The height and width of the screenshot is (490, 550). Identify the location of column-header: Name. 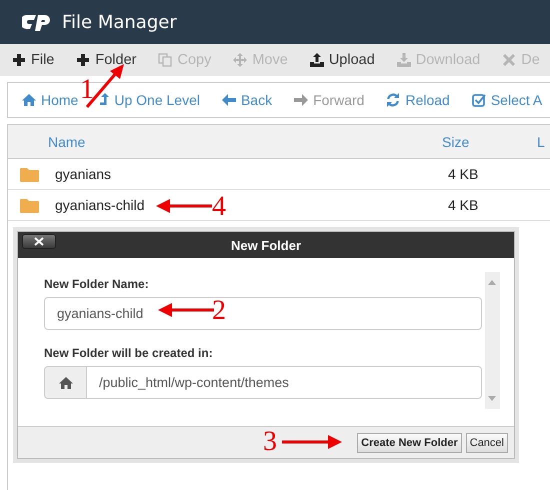
(245, 142).